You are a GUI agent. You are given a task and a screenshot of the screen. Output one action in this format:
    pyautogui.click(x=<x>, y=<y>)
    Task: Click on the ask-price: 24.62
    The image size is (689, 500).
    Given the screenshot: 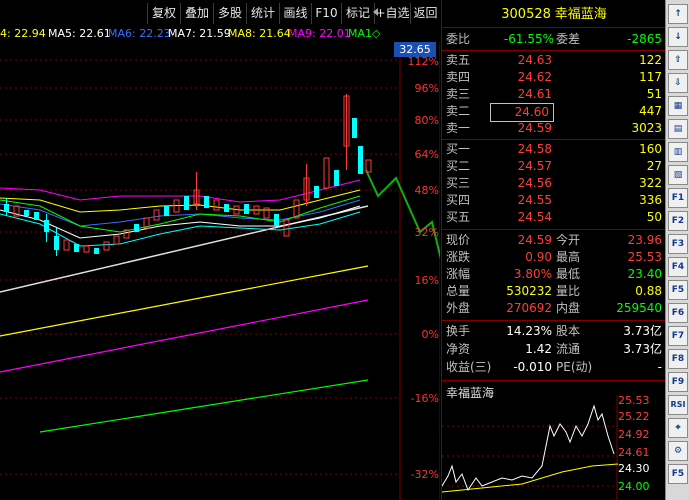 What is the action you would take?
    pyautogui.click(x=534, y=77)
    